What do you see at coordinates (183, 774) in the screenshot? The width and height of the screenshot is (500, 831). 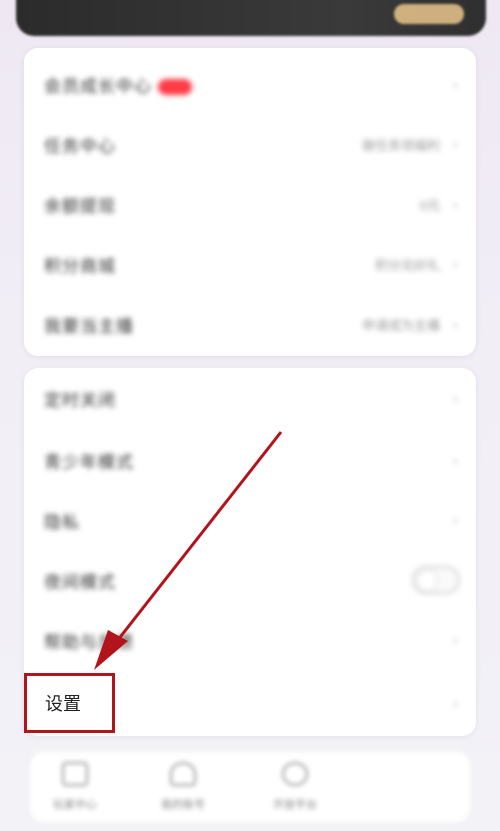 I see `person-icon` at bounding box center [183, 774].